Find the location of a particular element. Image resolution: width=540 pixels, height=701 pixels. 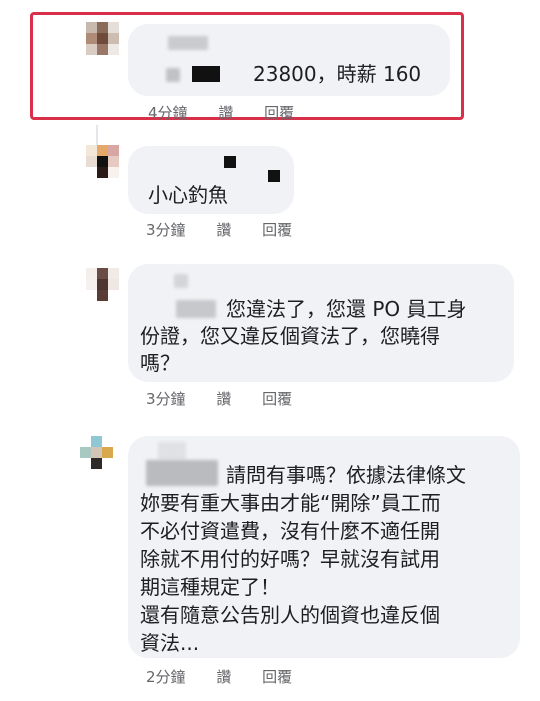

comment-text-line: 妳要有重大事由才能“開除”員工而 is located at coordinates (290, 503).